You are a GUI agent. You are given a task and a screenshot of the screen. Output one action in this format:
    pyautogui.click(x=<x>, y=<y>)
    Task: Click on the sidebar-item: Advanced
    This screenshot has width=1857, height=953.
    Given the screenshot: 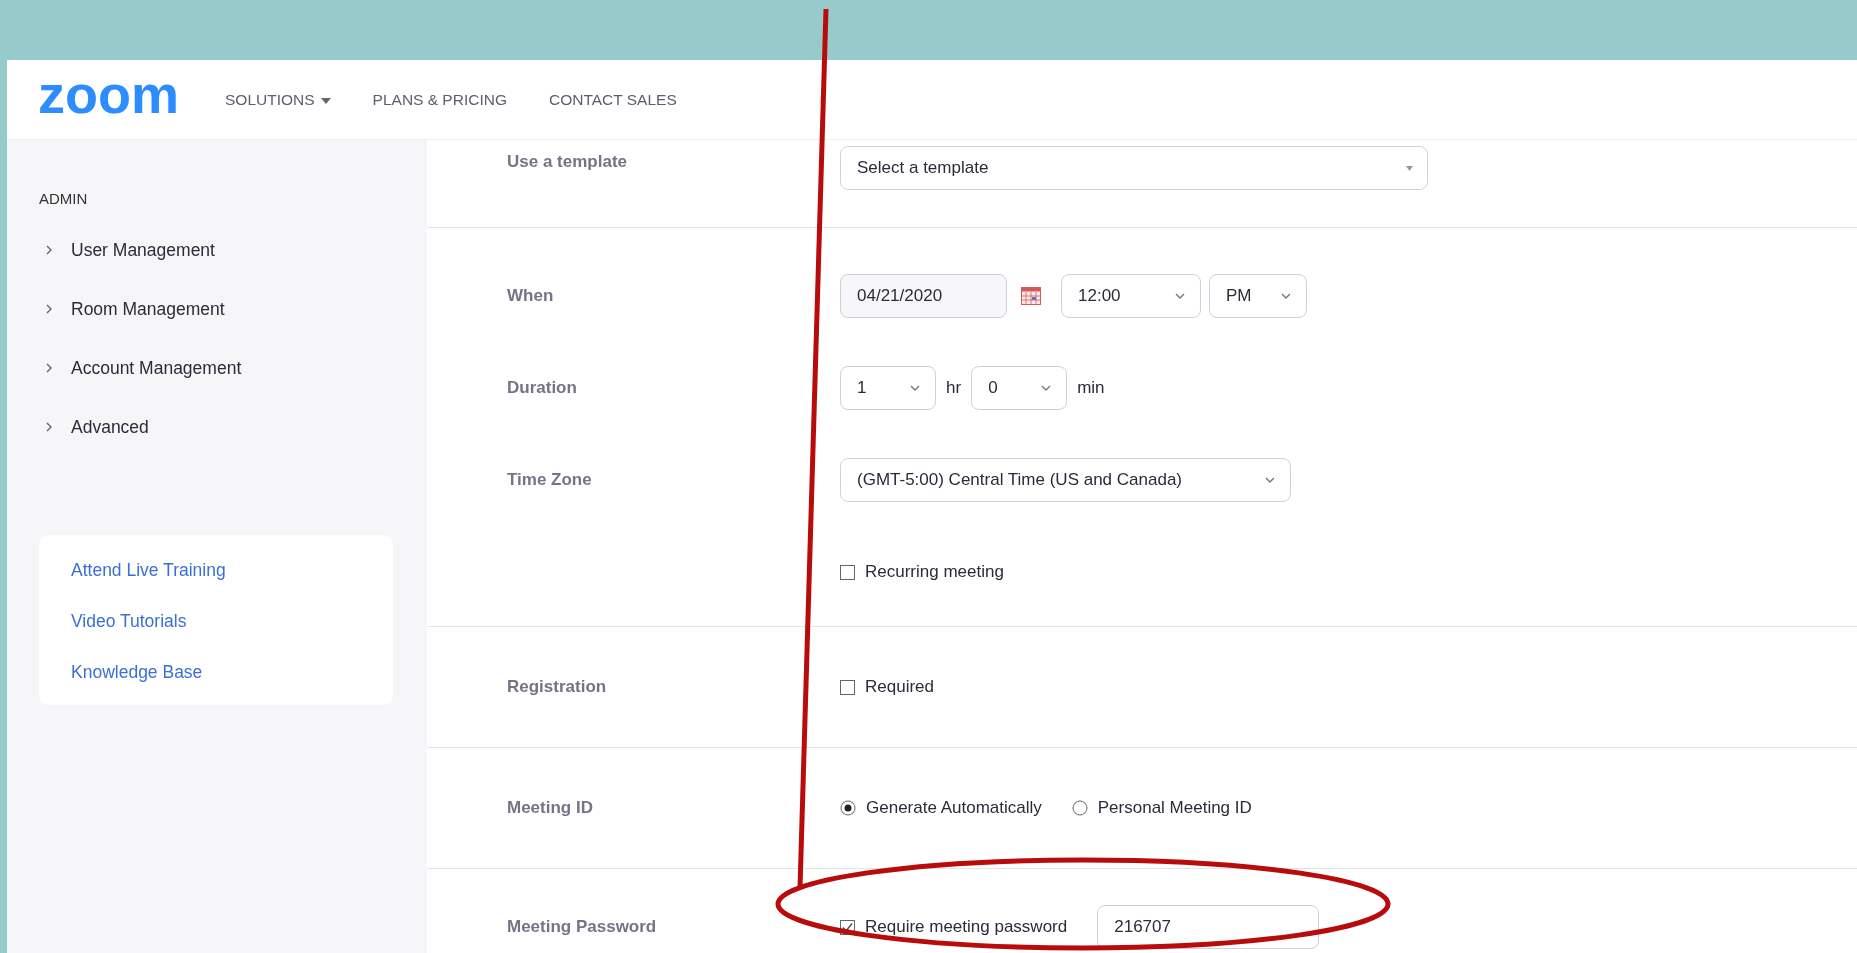 What is the action you would take?
    pyautogui.click(x=216, y=427)
    